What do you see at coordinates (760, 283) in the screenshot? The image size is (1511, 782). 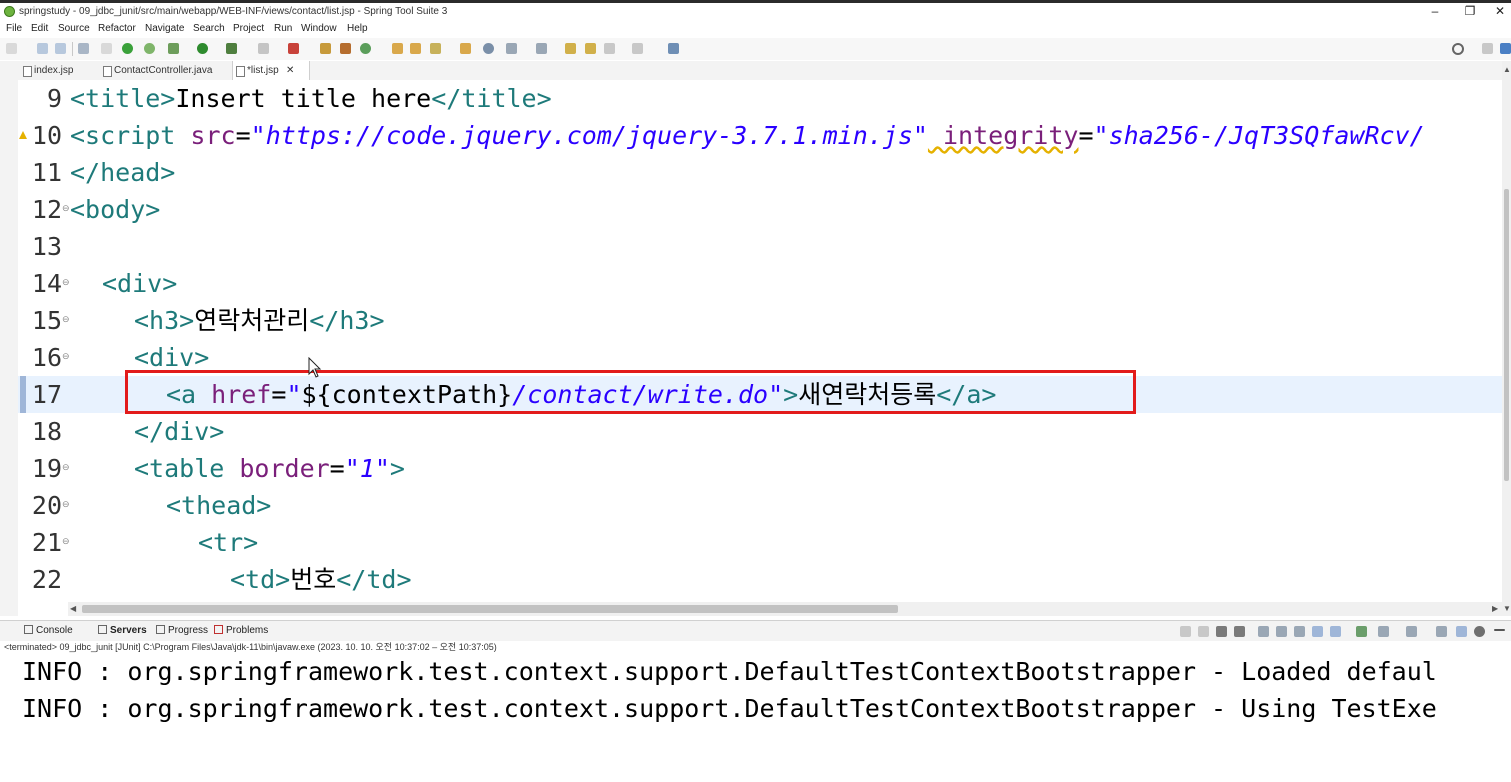 I see `code-line: 14 ⊖ <div>` at bounding box center [760, 283].